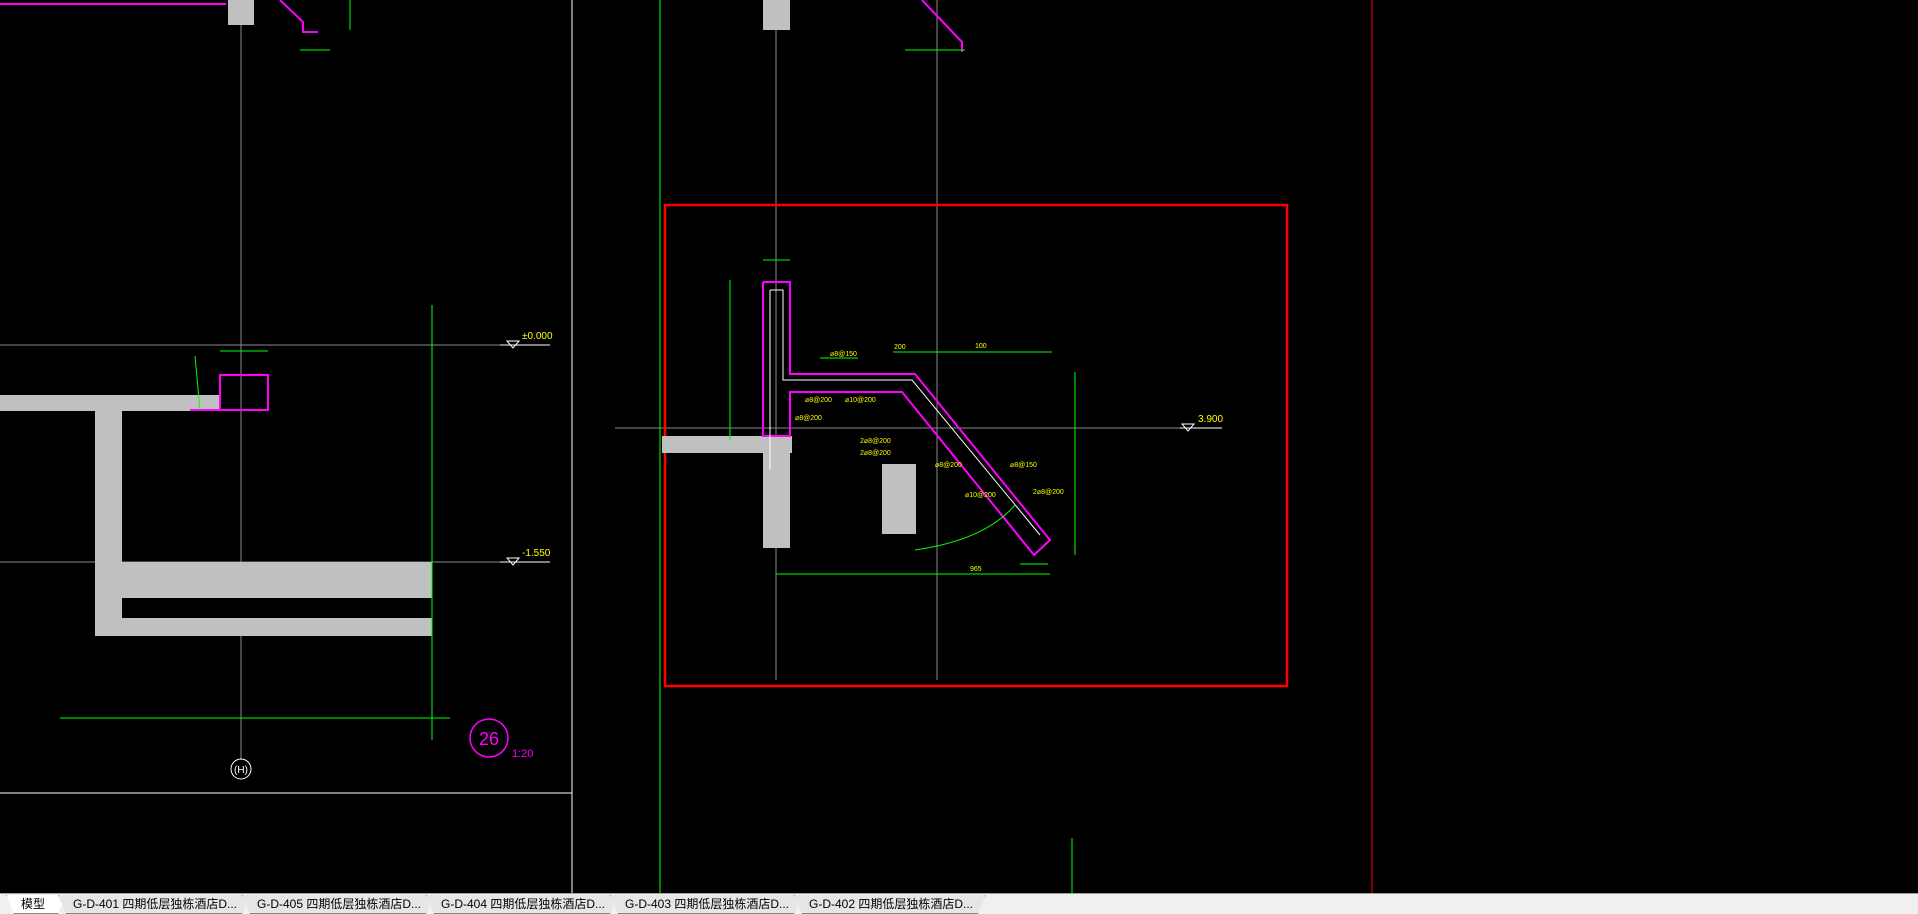 This screenshot has height=914, width=1918. I want to click on concrete-wall, so click(776, 492).